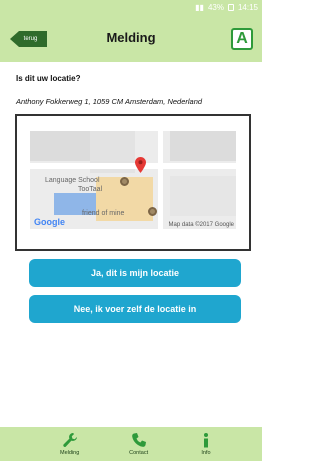  What do you see at coordinates (205, 440) in the screenshot?
I see `info-icon` at bounding box center [205, 440].